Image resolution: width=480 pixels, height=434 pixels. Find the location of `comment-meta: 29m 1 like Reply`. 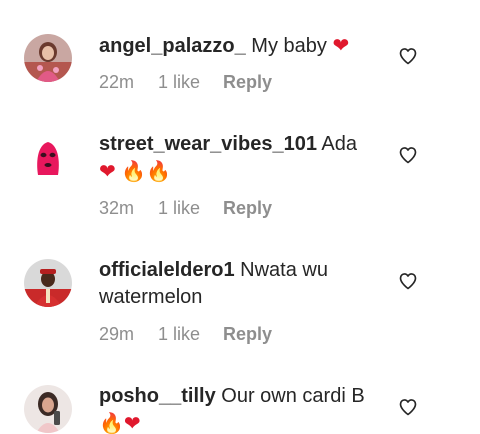

comment-meta: 29m 1 like Reply is located at coordinates (185, 334).